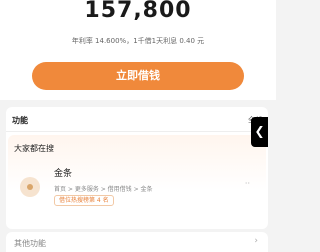 The image size is (320, 252). I want to click on interest-rate-text: 年利率 14.600%，1千借1天利息 0.40 元, so click(138, 41).